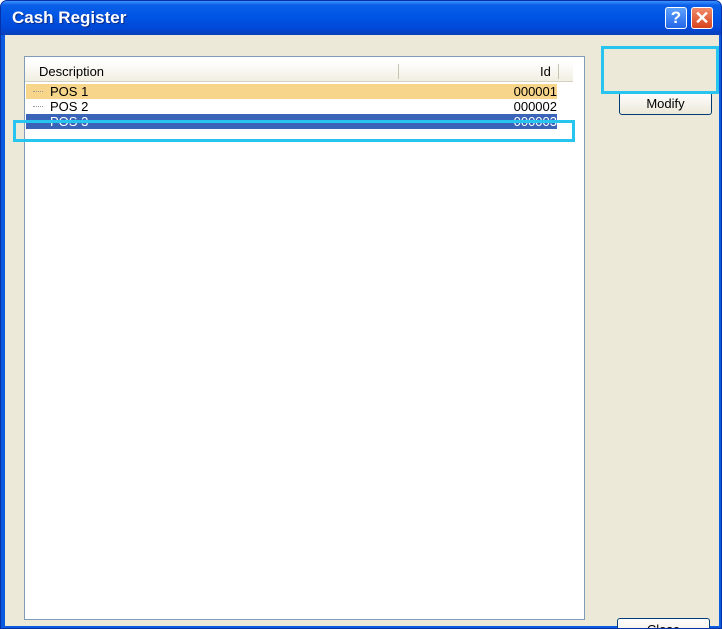 Image resolution: width=722 pixels, height=629 pixels. Describe the element at coordinates (545, 71) in the screenshot. I see `column-header-id: Id` at that location.